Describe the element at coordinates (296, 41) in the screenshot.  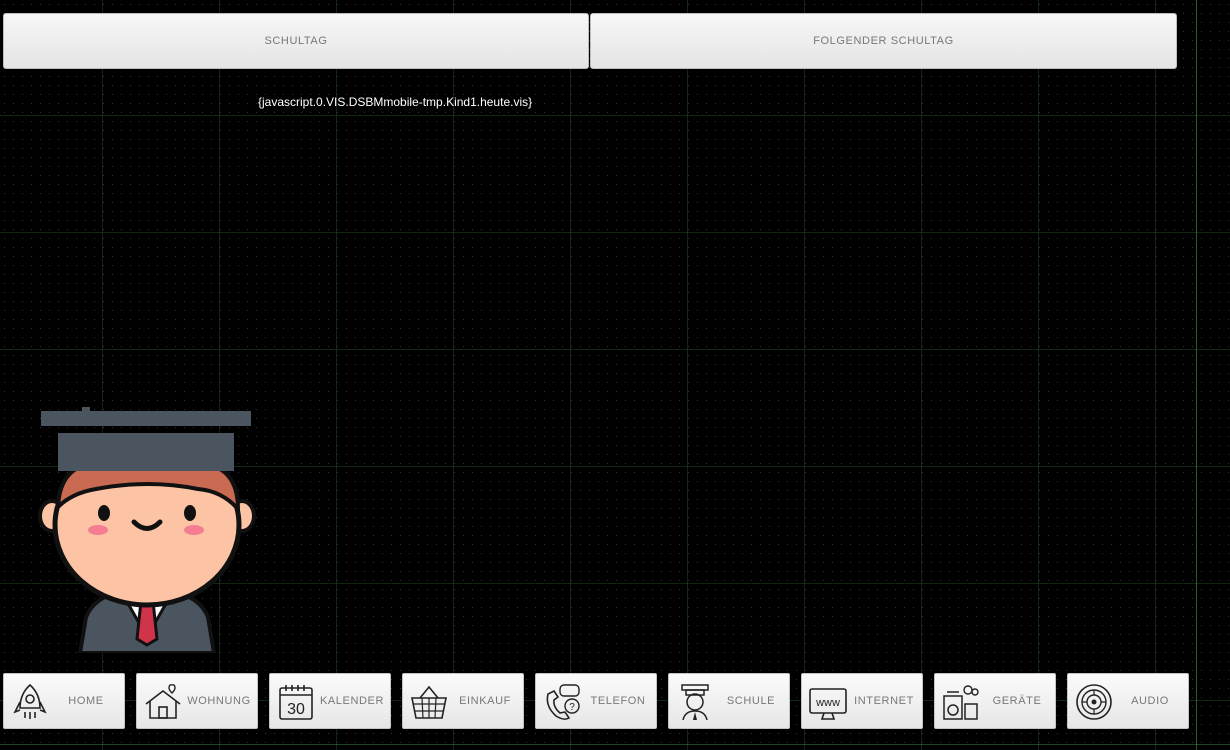
I see `schultag-button: SCHULTAG` at that location.